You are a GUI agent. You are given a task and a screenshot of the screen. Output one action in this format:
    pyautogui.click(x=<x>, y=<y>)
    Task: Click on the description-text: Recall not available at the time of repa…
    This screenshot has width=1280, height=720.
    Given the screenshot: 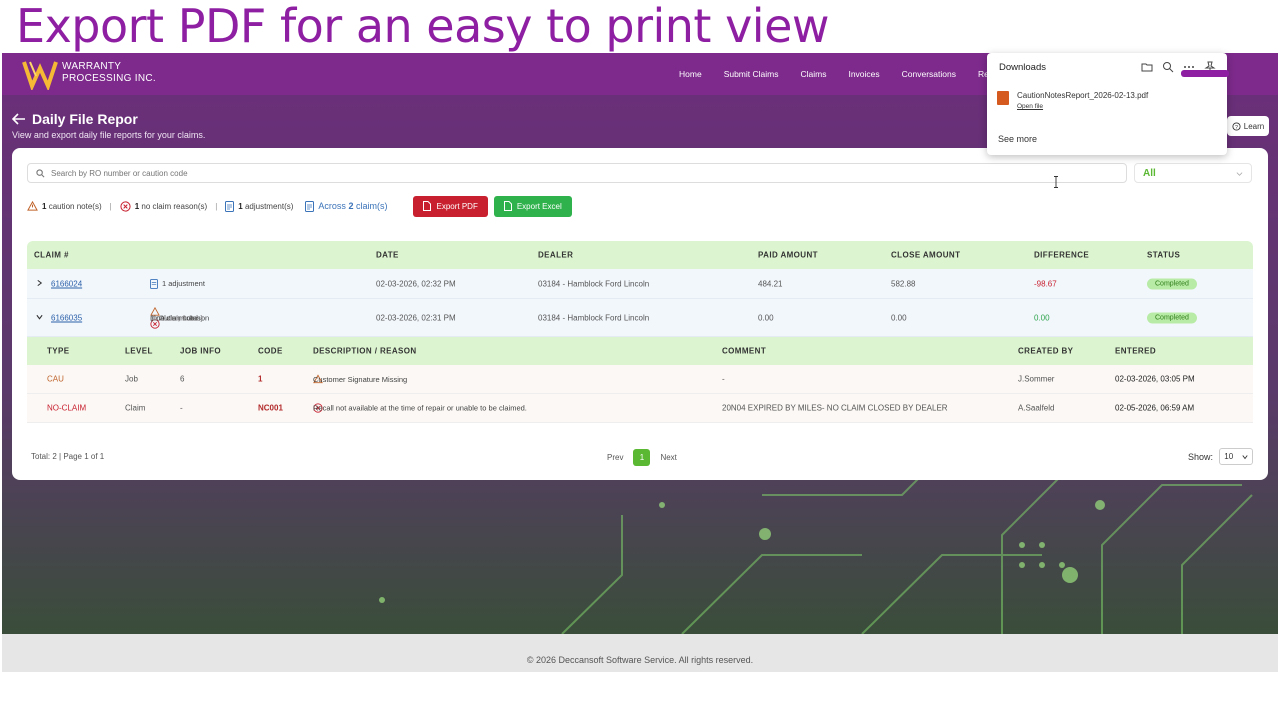 What is the action you would take?
    pyautogui.click(x=420, y=408)
    